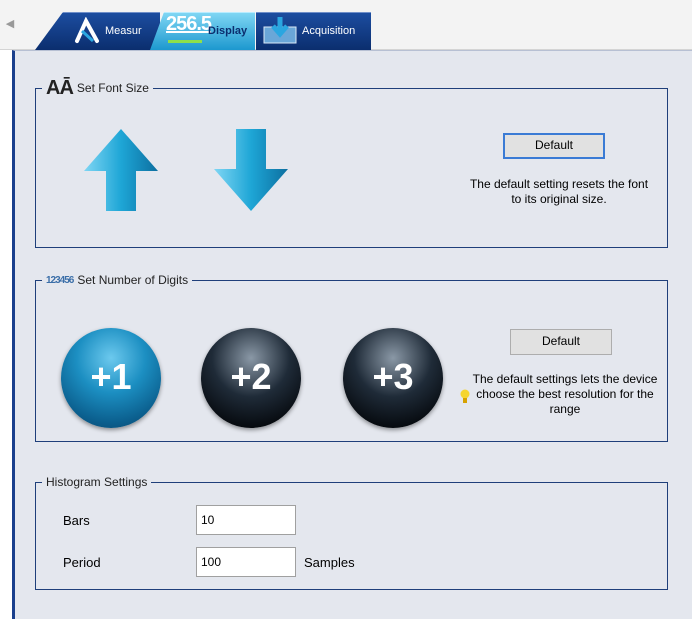  I want to click on display-reading: 256.5, so click(189, 24).